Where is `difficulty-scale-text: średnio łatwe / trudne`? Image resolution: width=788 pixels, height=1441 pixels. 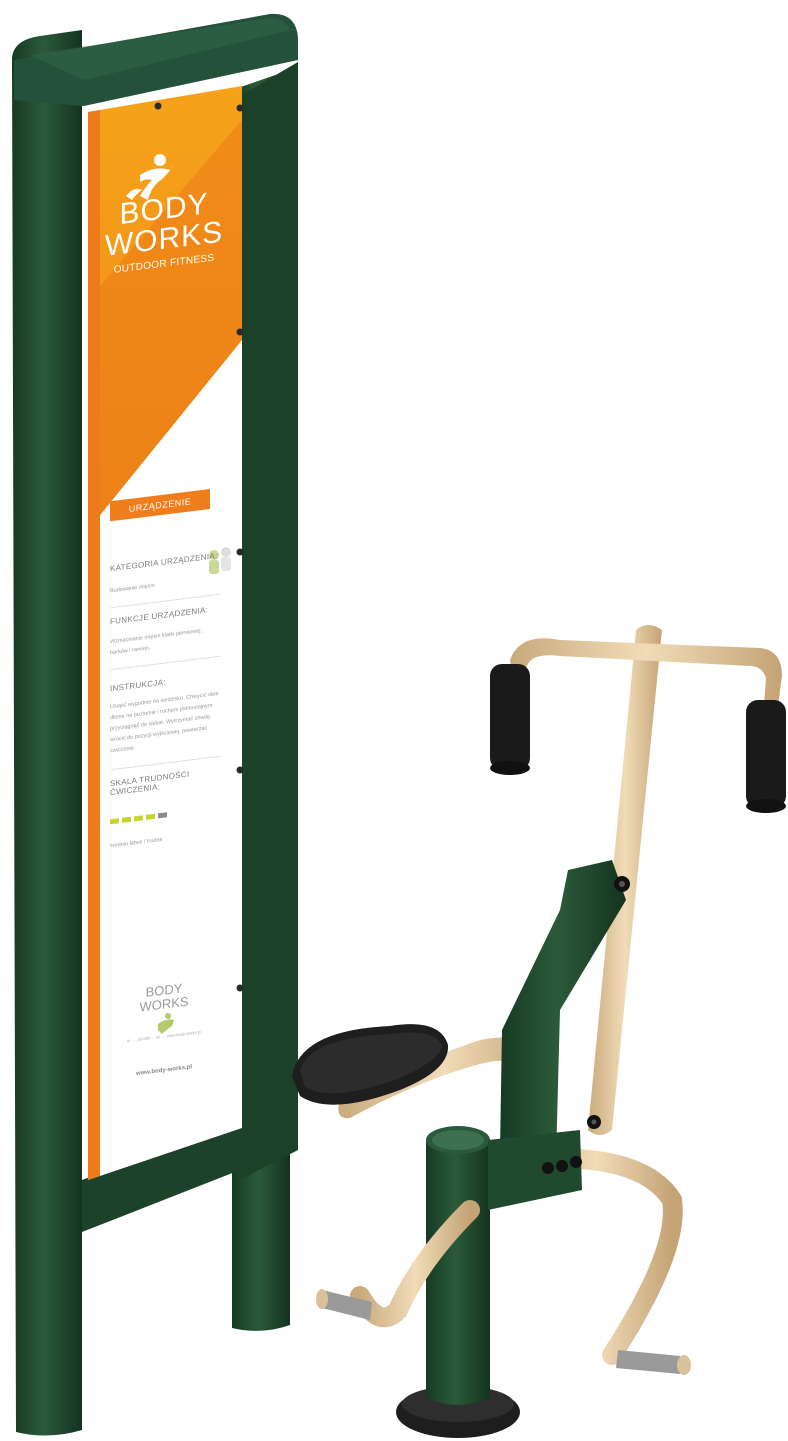
difficulty-scale-text: średnio łatwe / trudne is located at coordinates (136, 843).